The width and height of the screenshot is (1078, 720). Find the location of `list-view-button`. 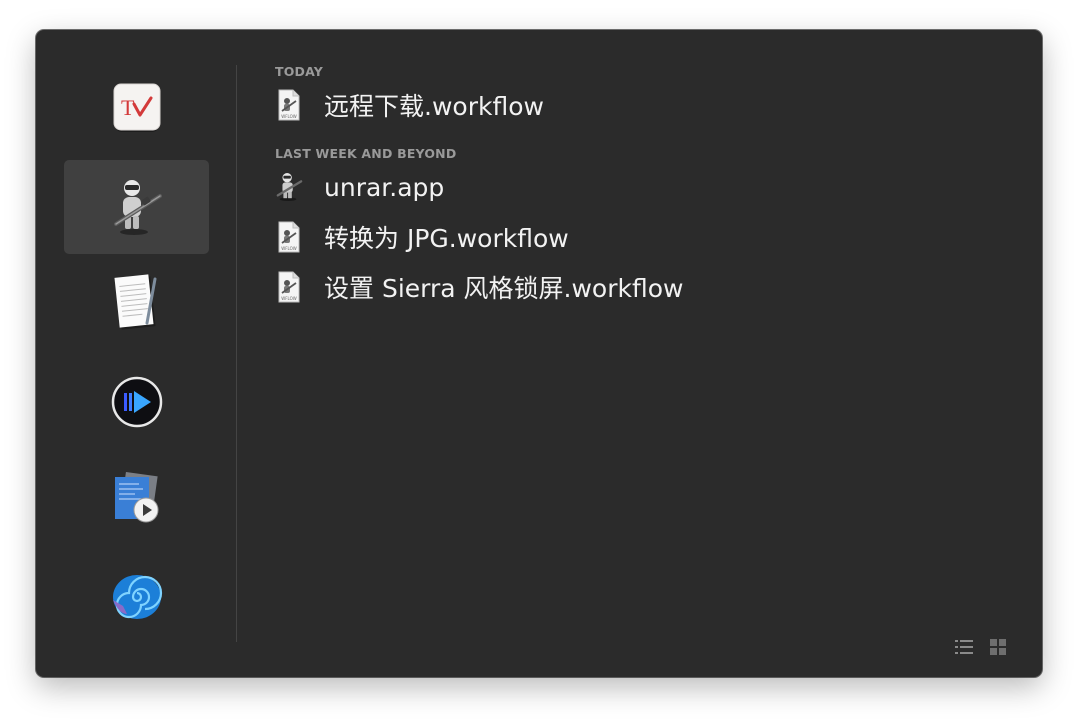

list-view-button is located at coordinates (964, 647).